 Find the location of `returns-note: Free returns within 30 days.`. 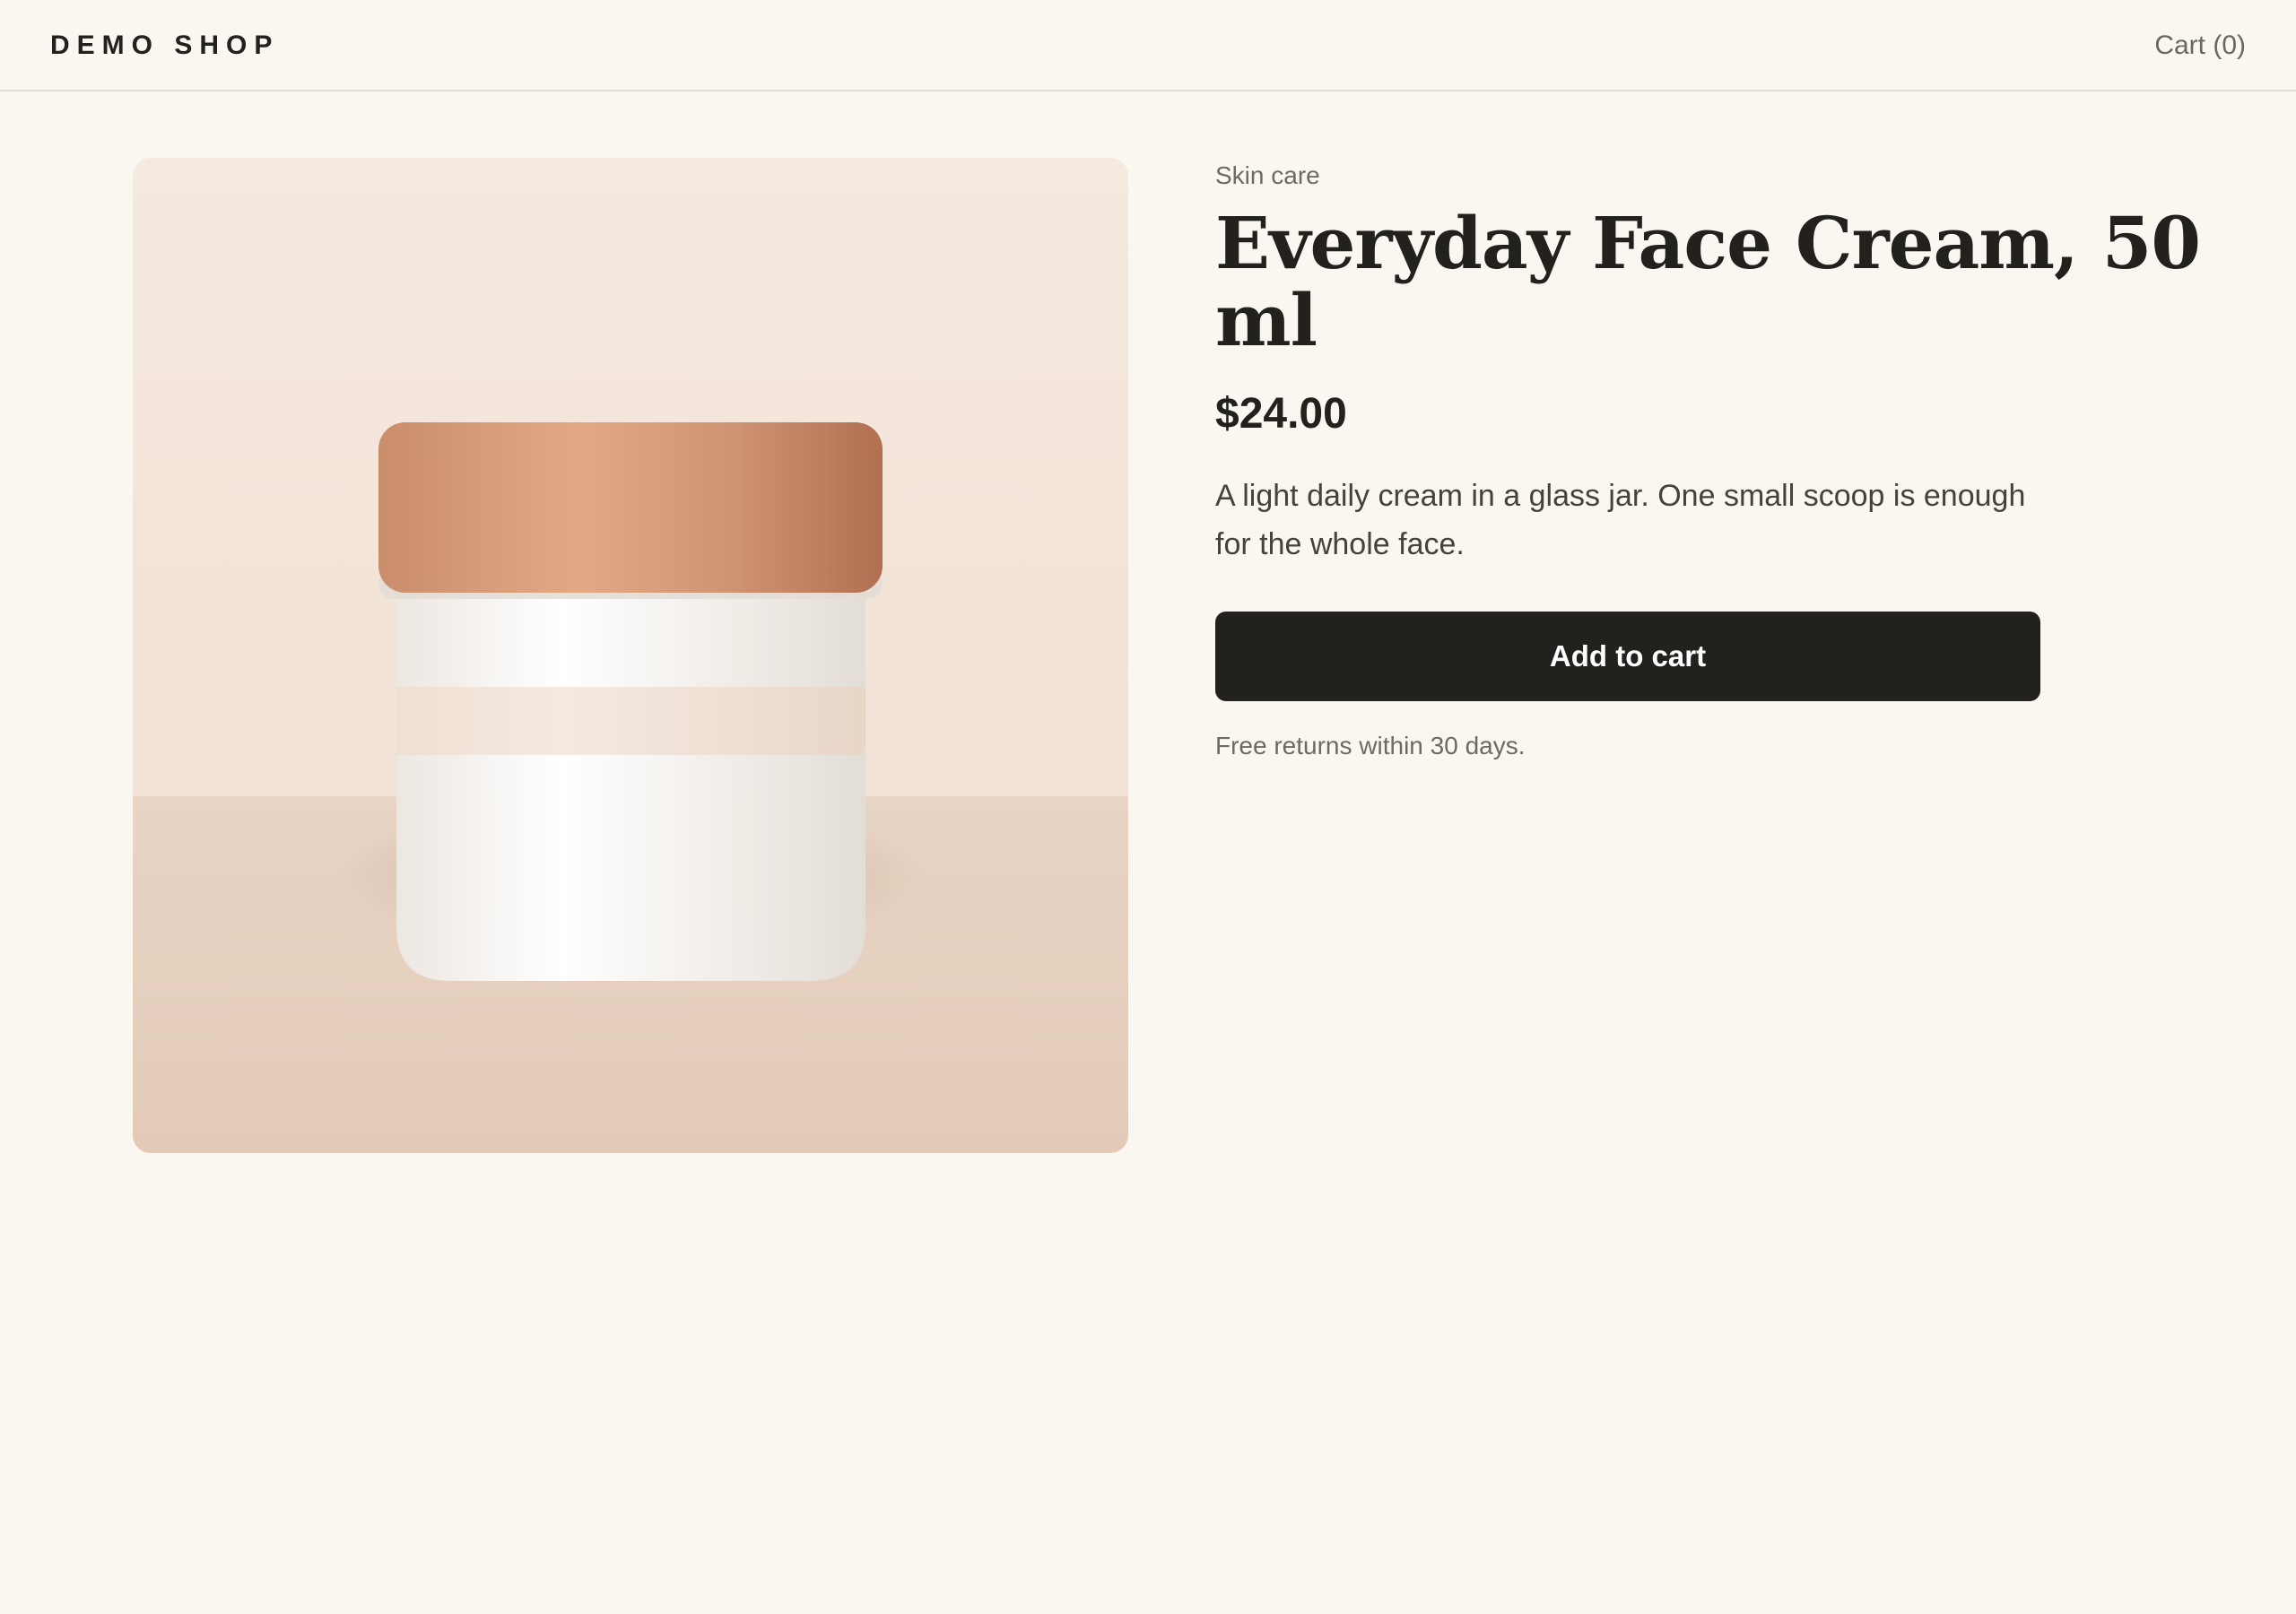

returns-note: Free returns within 30 days. is located at coordinates (1370, 745).